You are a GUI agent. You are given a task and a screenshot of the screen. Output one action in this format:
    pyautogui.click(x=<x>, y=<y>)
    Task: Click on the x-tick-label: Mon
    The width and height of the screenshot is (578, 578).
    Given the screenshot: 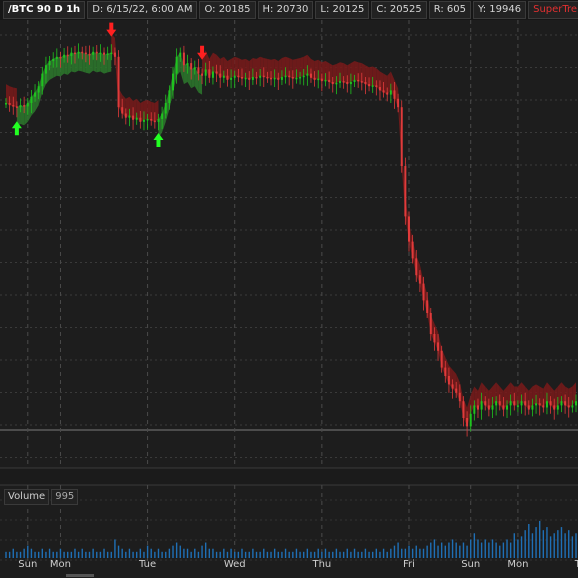 What is the action you would take?
    pyautogui.click(x=518, y=564)
    